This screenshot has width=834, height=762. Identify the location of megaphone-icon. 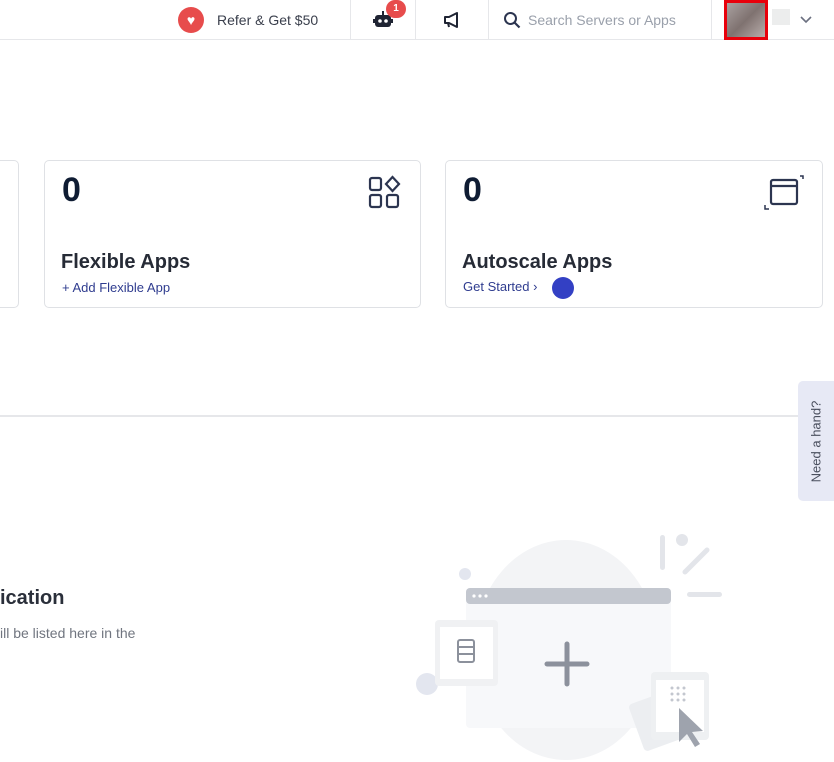
(451, 20).